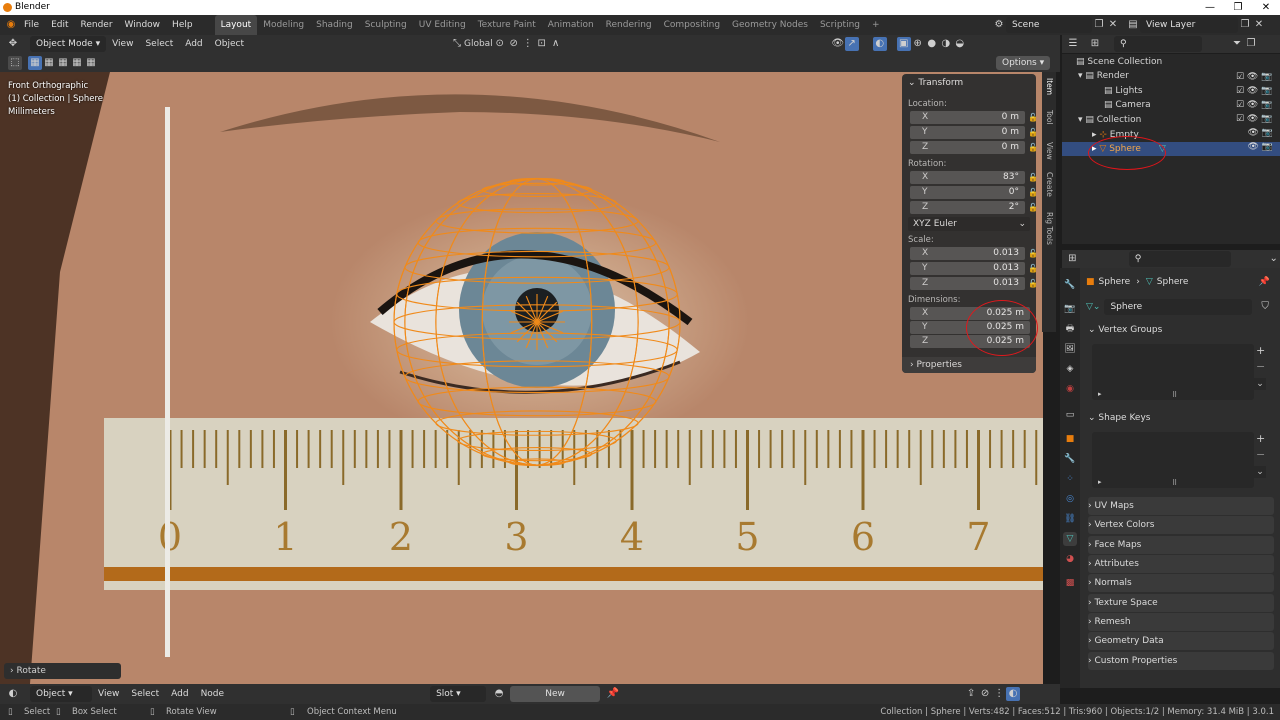 The width and height of the screenshot is (1280, 720). Describe the element at coordinates (458, 694) in the screenshot. I see `slot-dropdown: Slot ▾` at that location.